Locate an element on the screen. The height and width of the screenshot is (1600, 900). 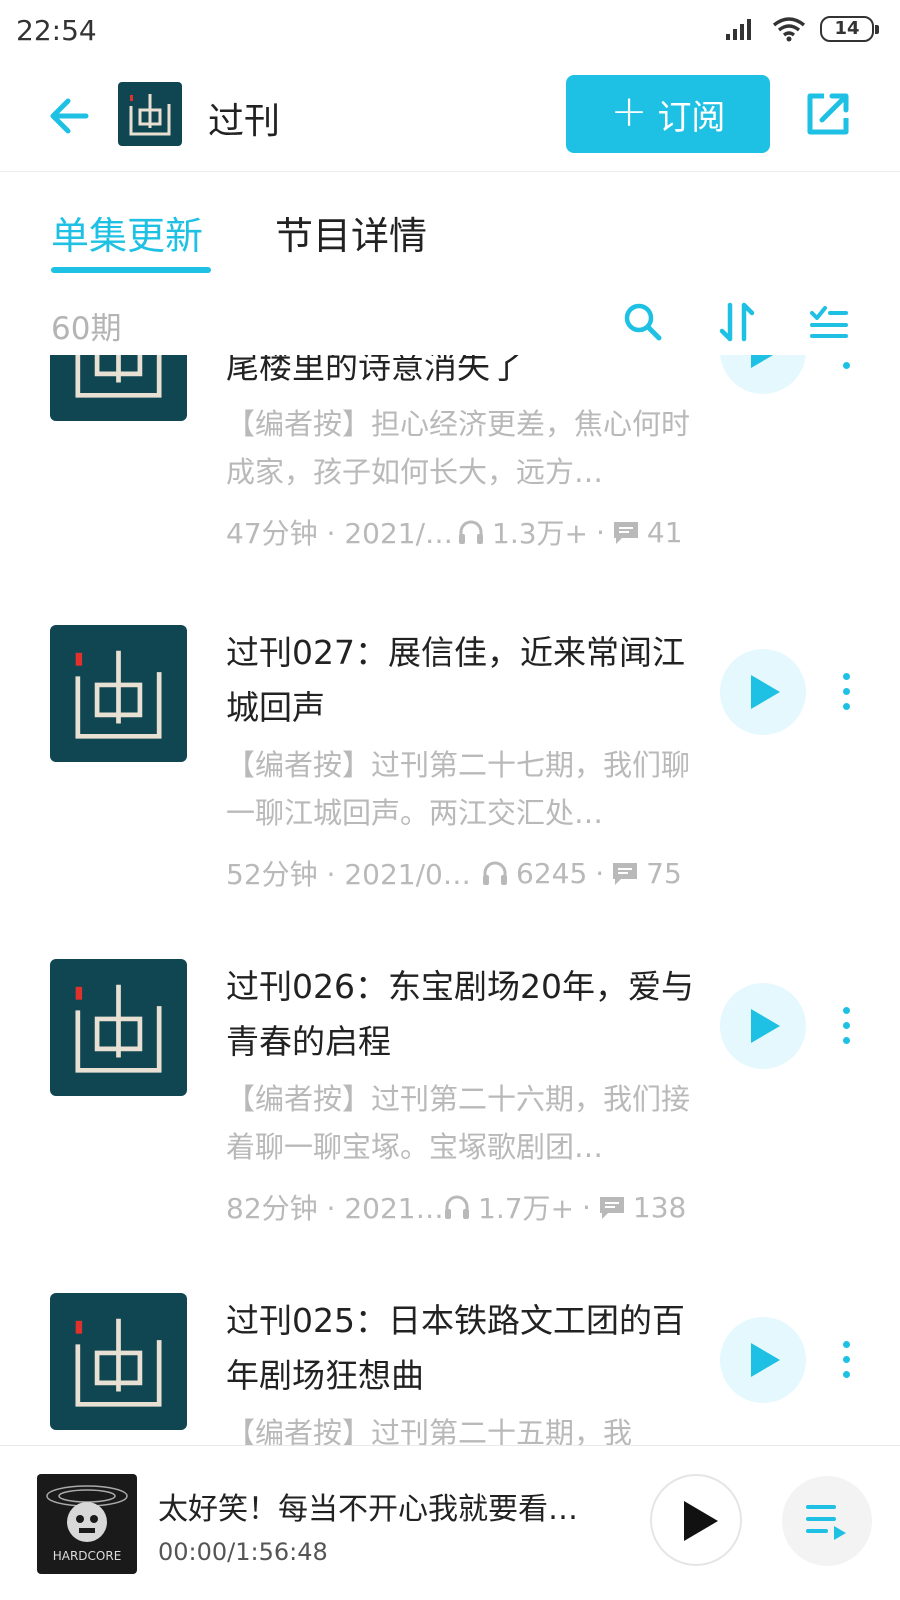
podcast-logo-mark is located at coordinates (150, 115).